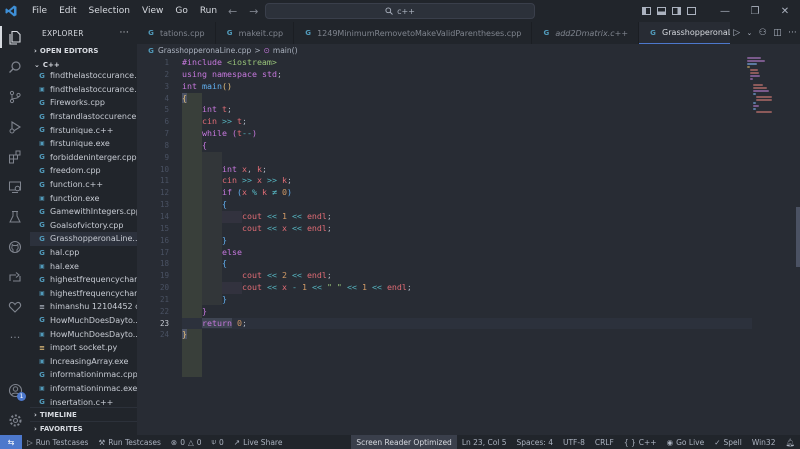 This screenshot has height=449, width=800. Describe the element at coordinates (83, 414) in the screenshot. I see `timeline-section: › TIMELINE` at that location.